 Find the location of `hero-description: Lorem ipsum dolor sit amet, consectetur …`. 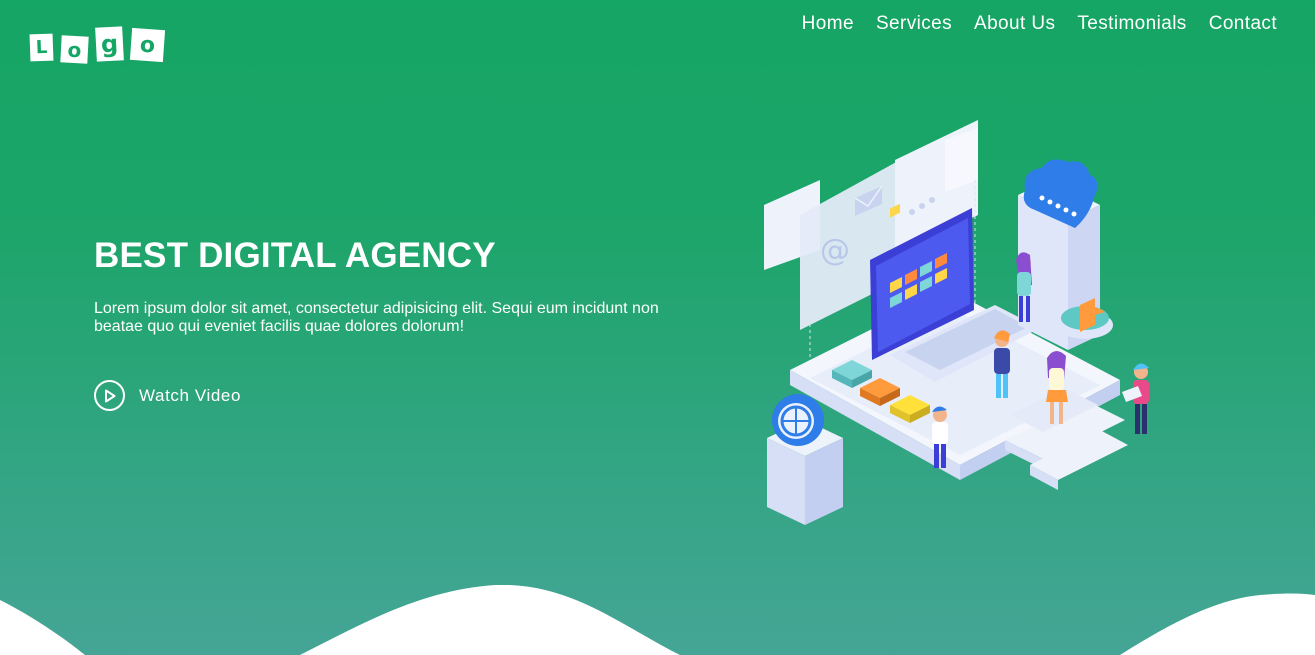

hero-description: Lorem ipsum dolor sit amet, consectetur … is located at coordinates (376, 317).